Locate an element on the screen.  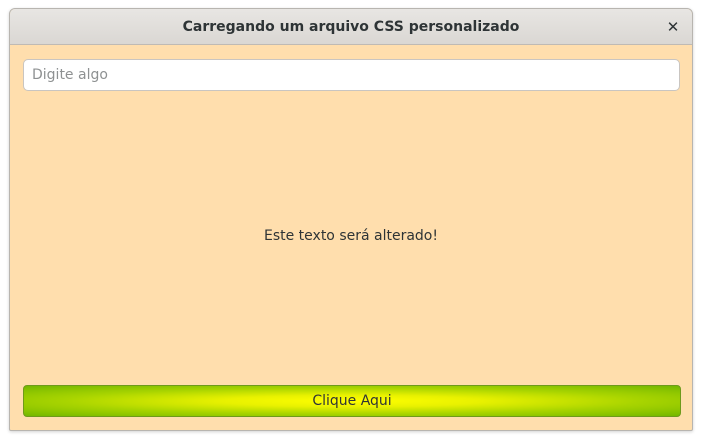
window-title: Carregando um arquivo CSS personalizado is located at coordinates (351, 27).